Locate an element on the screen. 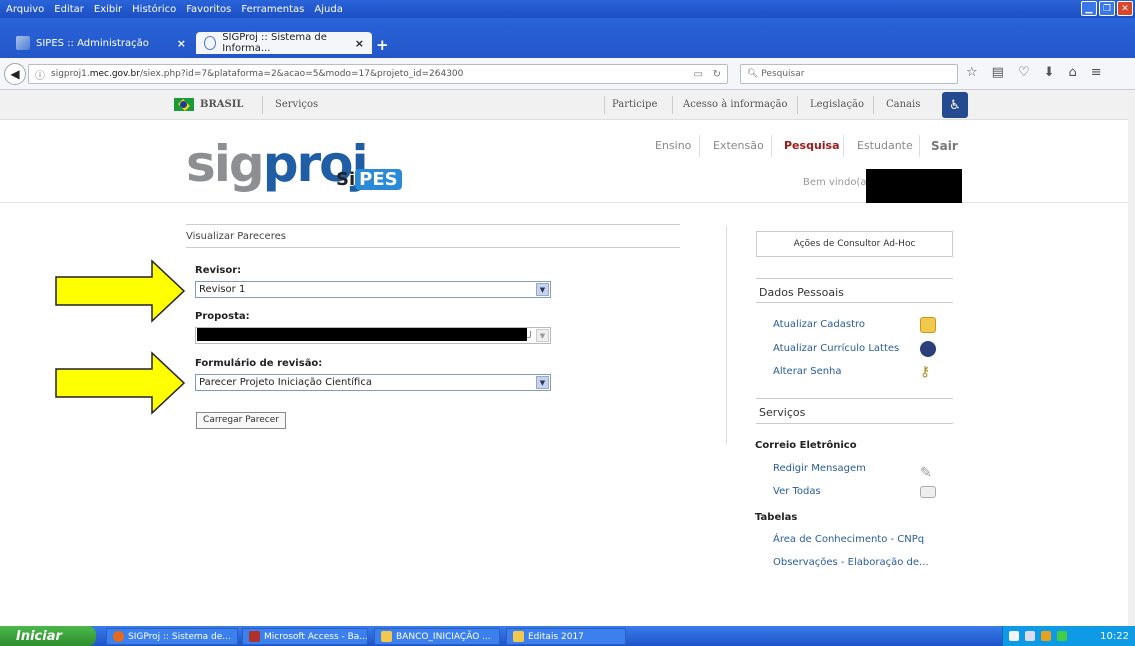  pocket-icon: ♡ is located at coordinates (1024, 72).